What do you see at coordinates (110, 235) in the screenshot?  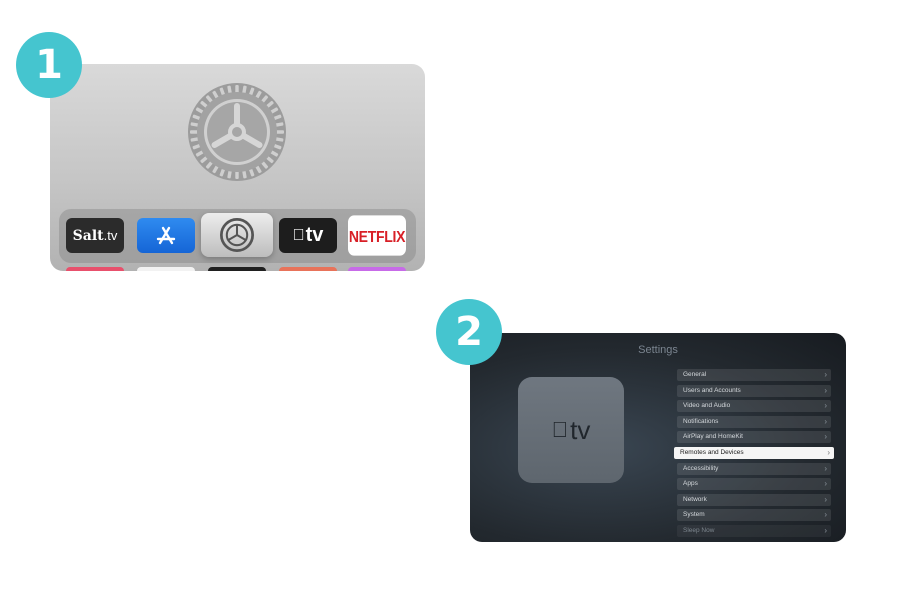 I see `app-salt-tv-suffix: .tv` at bounding box center [110, 235].